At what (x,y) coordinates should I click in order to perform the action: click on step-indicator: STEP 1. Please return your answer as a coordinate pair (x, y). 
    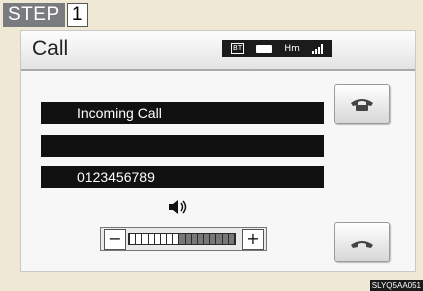
    Looking at the image, I should click on (45, 15).